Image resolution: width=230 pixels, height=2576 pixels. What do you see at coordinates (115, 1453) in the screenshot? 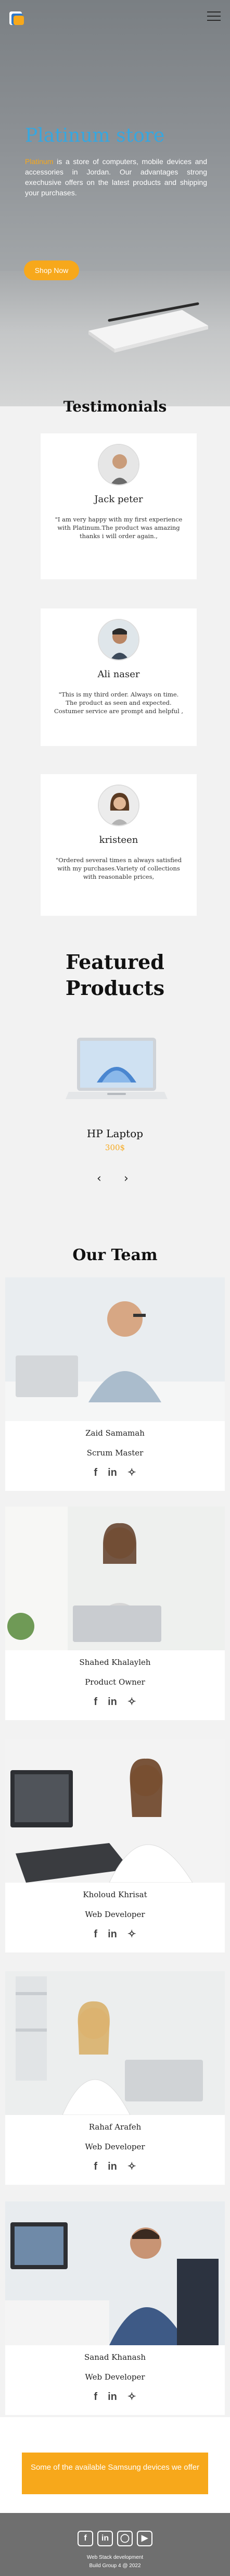
I see `member-role: Scrum Master` at bounding box center [115, 1453].